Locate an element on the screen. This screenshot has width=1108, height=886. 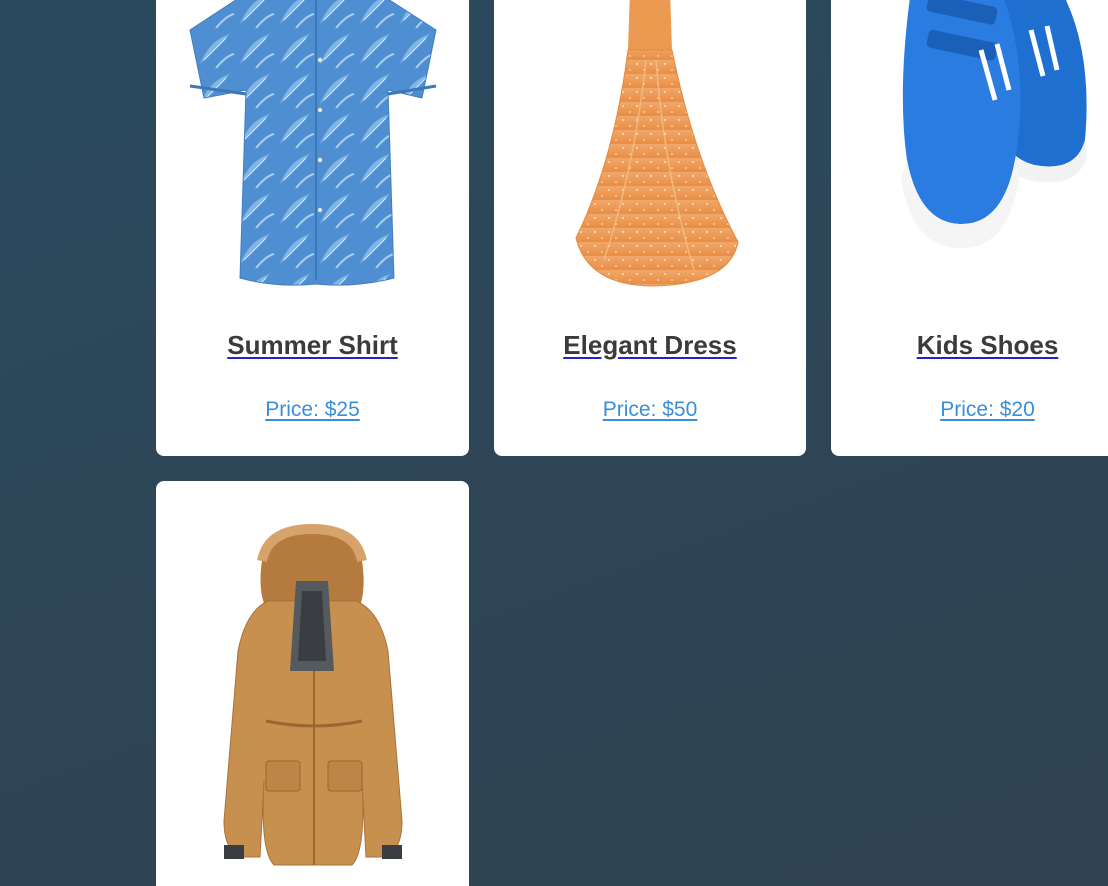
product-link: Elegant Dress Price: $50 is located at coordinates (650, 228).